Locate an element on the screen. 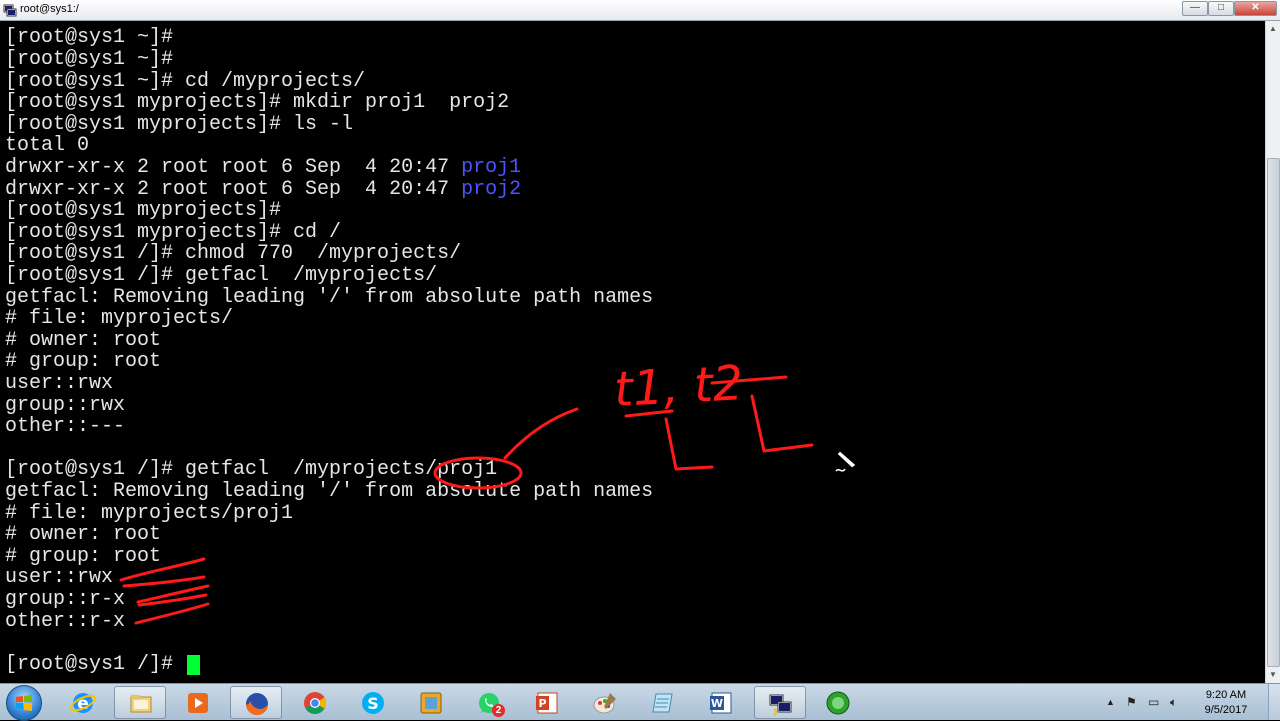 The height and width of the screenshot is (721, 1280). taskbar-notepad is located at coordinates (663, 702).